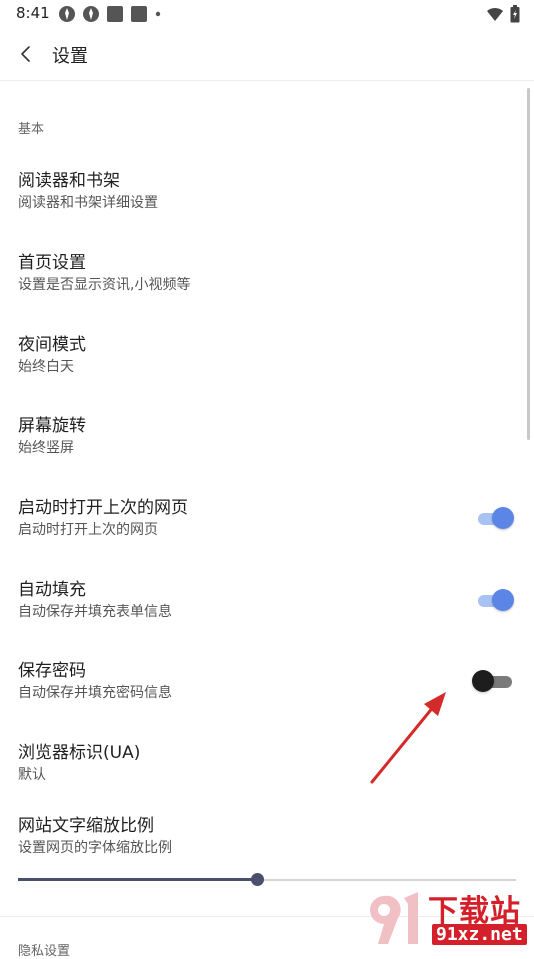 Image resolution: width=534 pixels, height=959 pixels. I want to click on setting-title: 自动填充, so click(52, 590).